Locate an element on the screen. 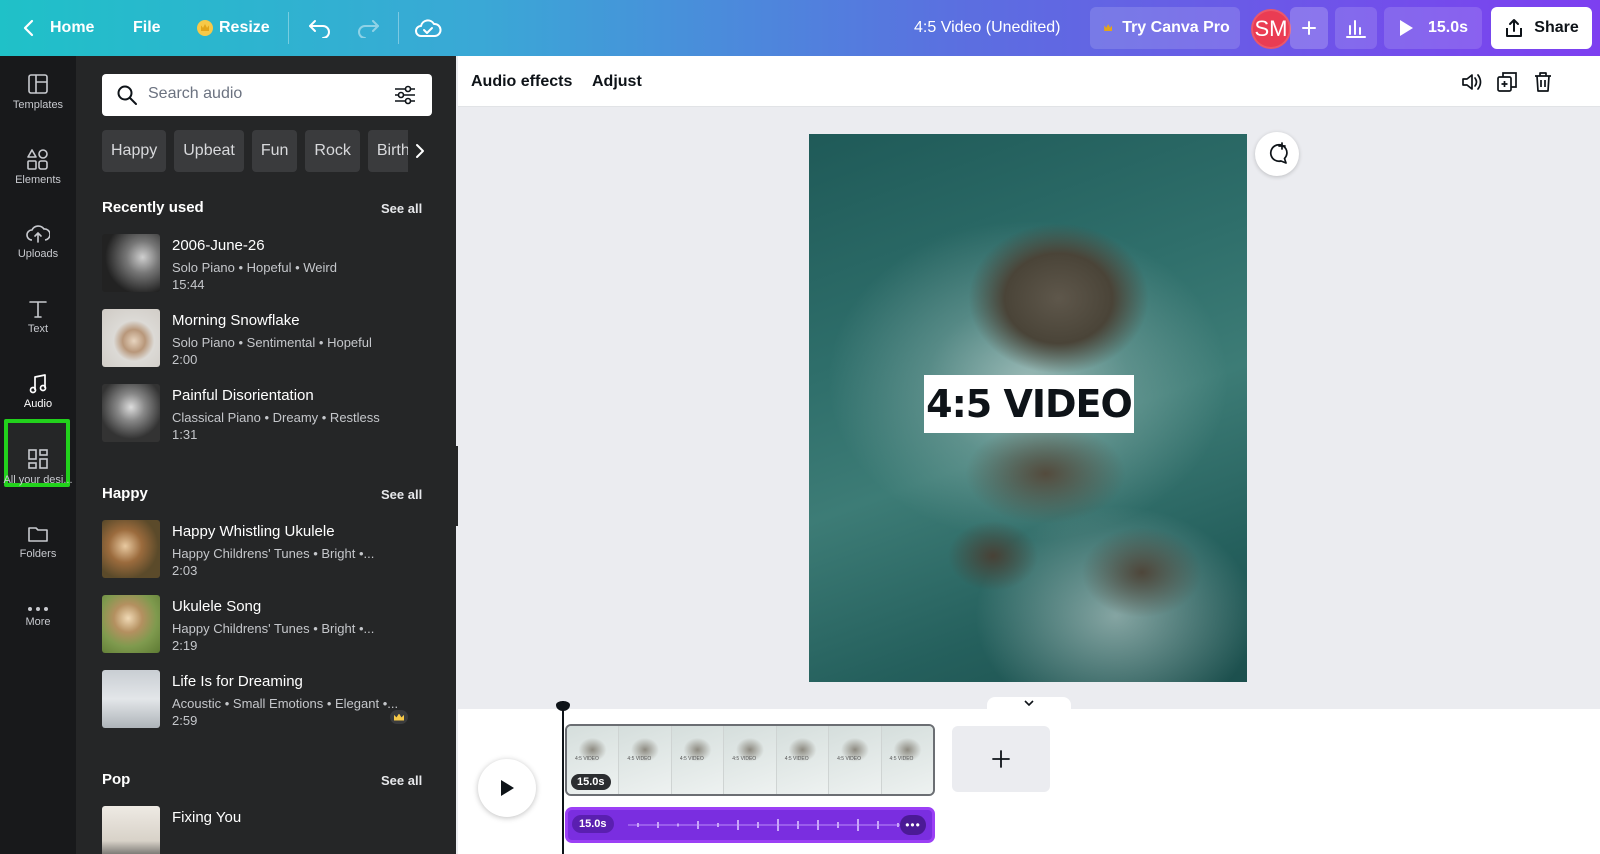 The width and height of the screenshot is (1600, 854). rail-item-elements: Elements is located at coordinates (38, 167).